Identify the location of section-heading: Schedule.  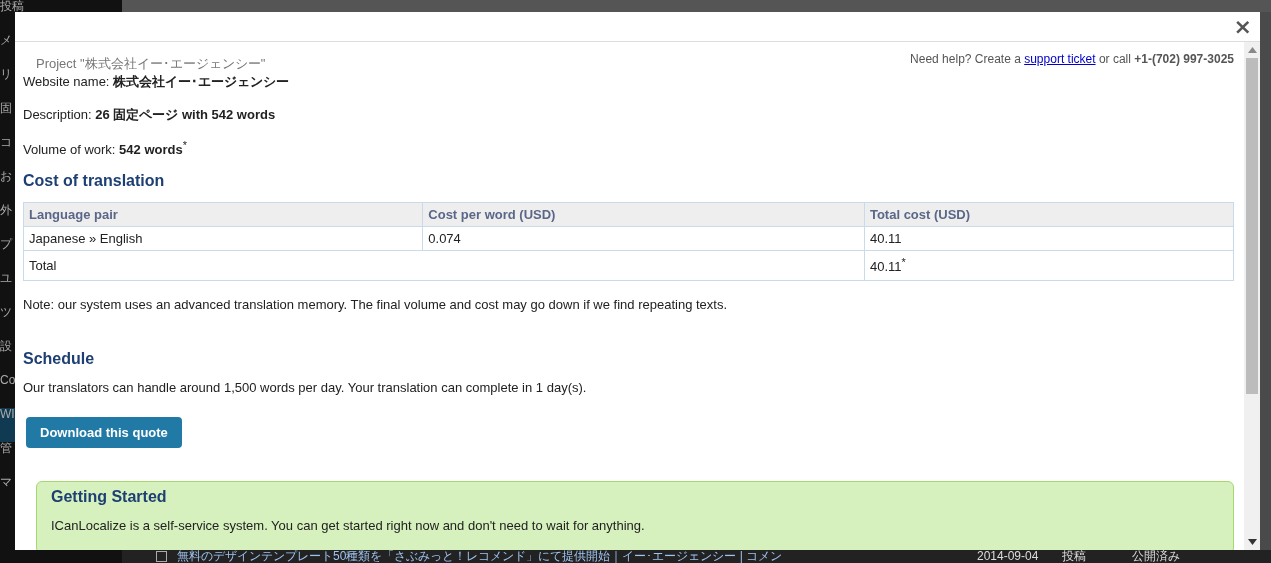
(59, 358).